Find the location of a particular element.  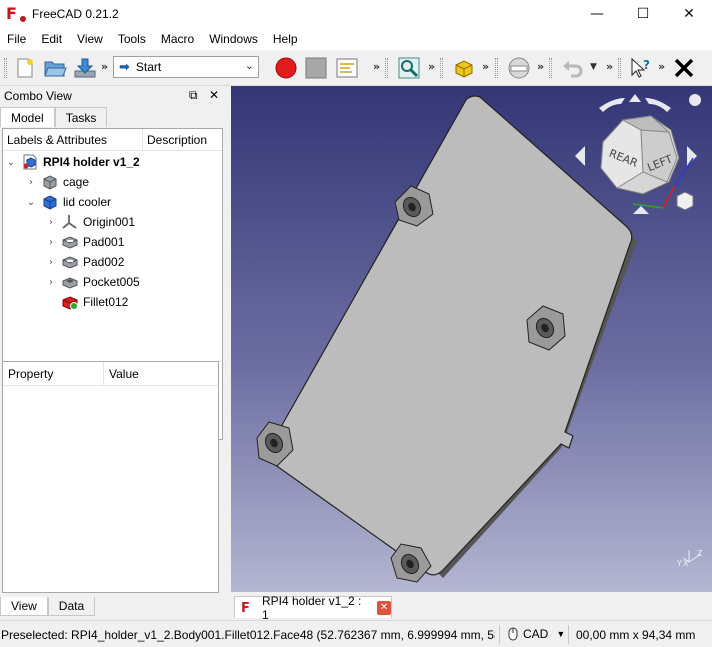

tree-item-label: cage is located at coordinates (76, 182).